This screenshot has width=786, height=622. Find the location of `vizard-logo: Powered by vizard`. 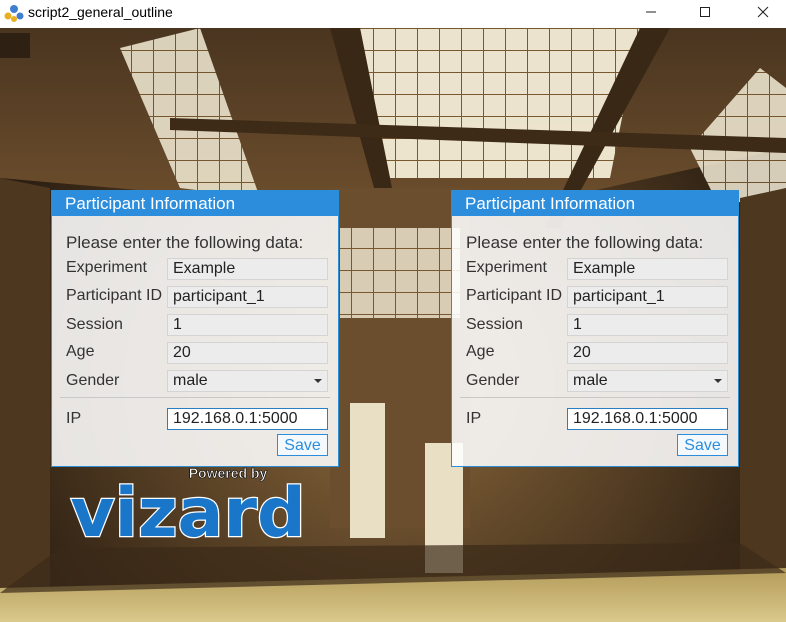

vizard-logo: Powered by vizard is located at coordinates (188, 504).